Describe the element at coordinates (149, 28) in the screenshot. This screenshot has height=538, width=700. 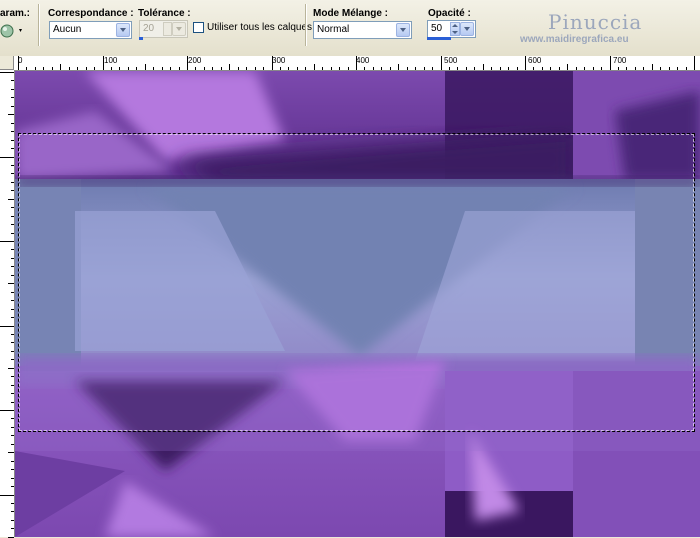
I see `tolerance-value: 20` at that location.